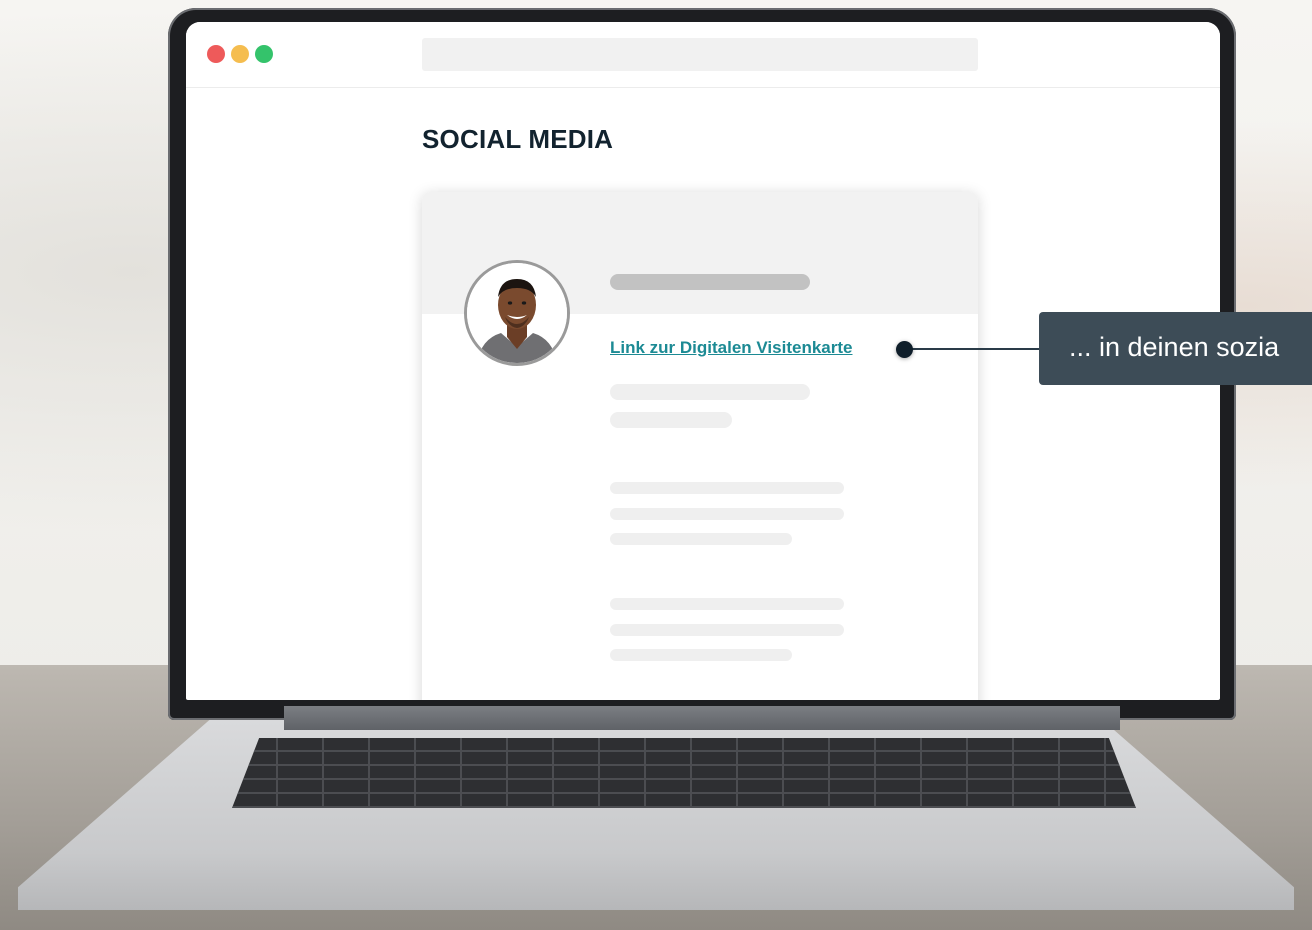  Describe the element at coordinates (216, 54) in the screenshot. I see `close-window-button` at that location.